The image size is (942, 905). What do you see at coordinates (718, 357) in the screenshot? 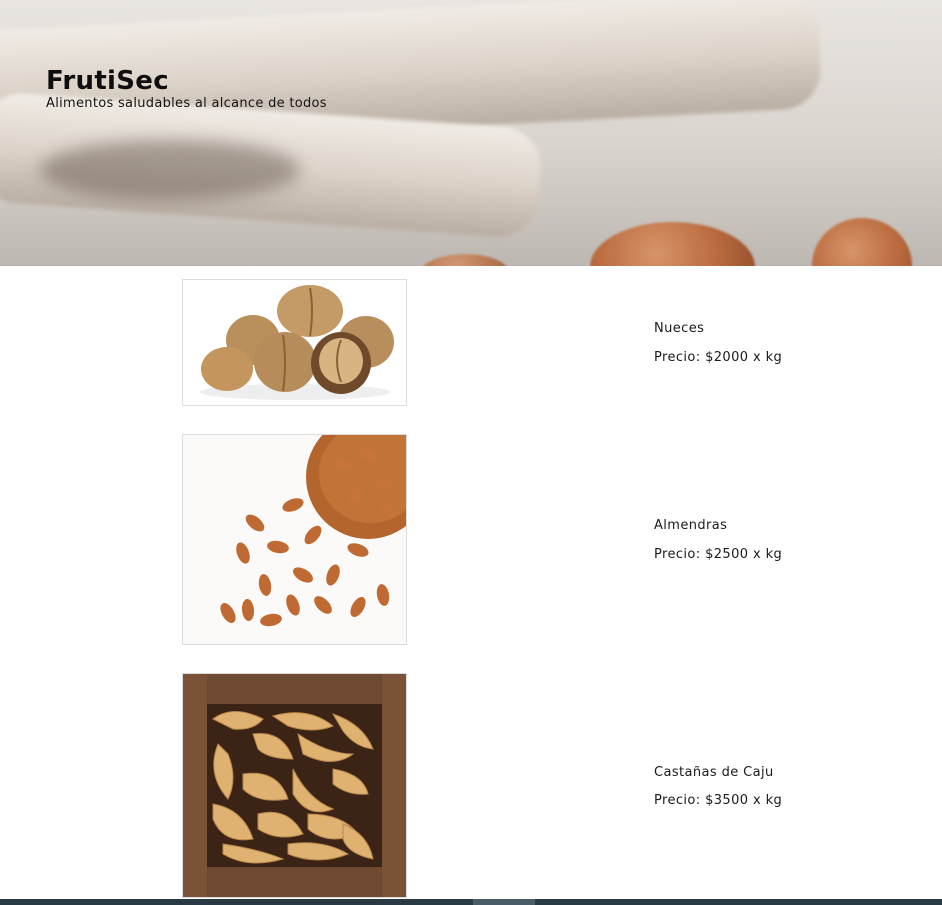
I see `product-price: Precio: $2000 x kg` at bounding box center [718, 357].